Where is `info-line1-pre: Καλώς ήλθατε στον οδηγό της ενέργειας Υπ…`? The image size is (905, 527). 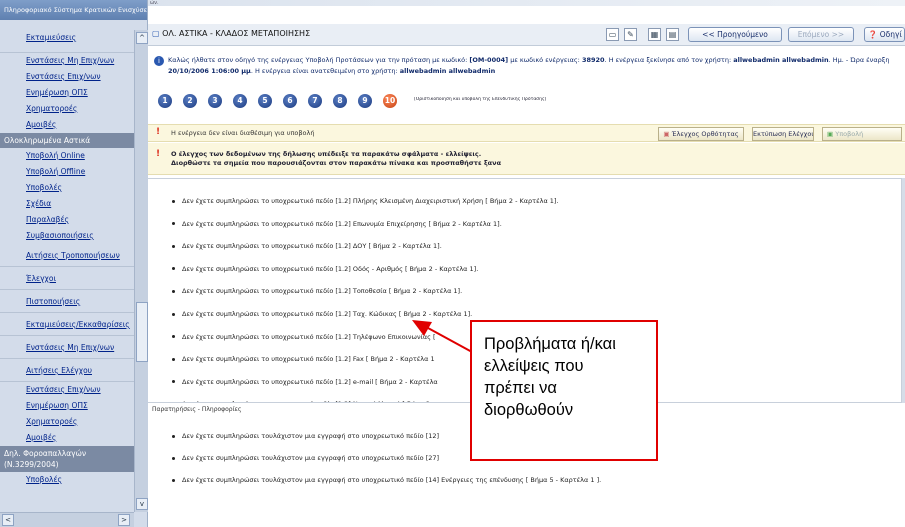 info-line1-pre: Καλώς ήλθατε στον οδηγό της ενέργειας Υπ… is located at coordinates (319, 60).